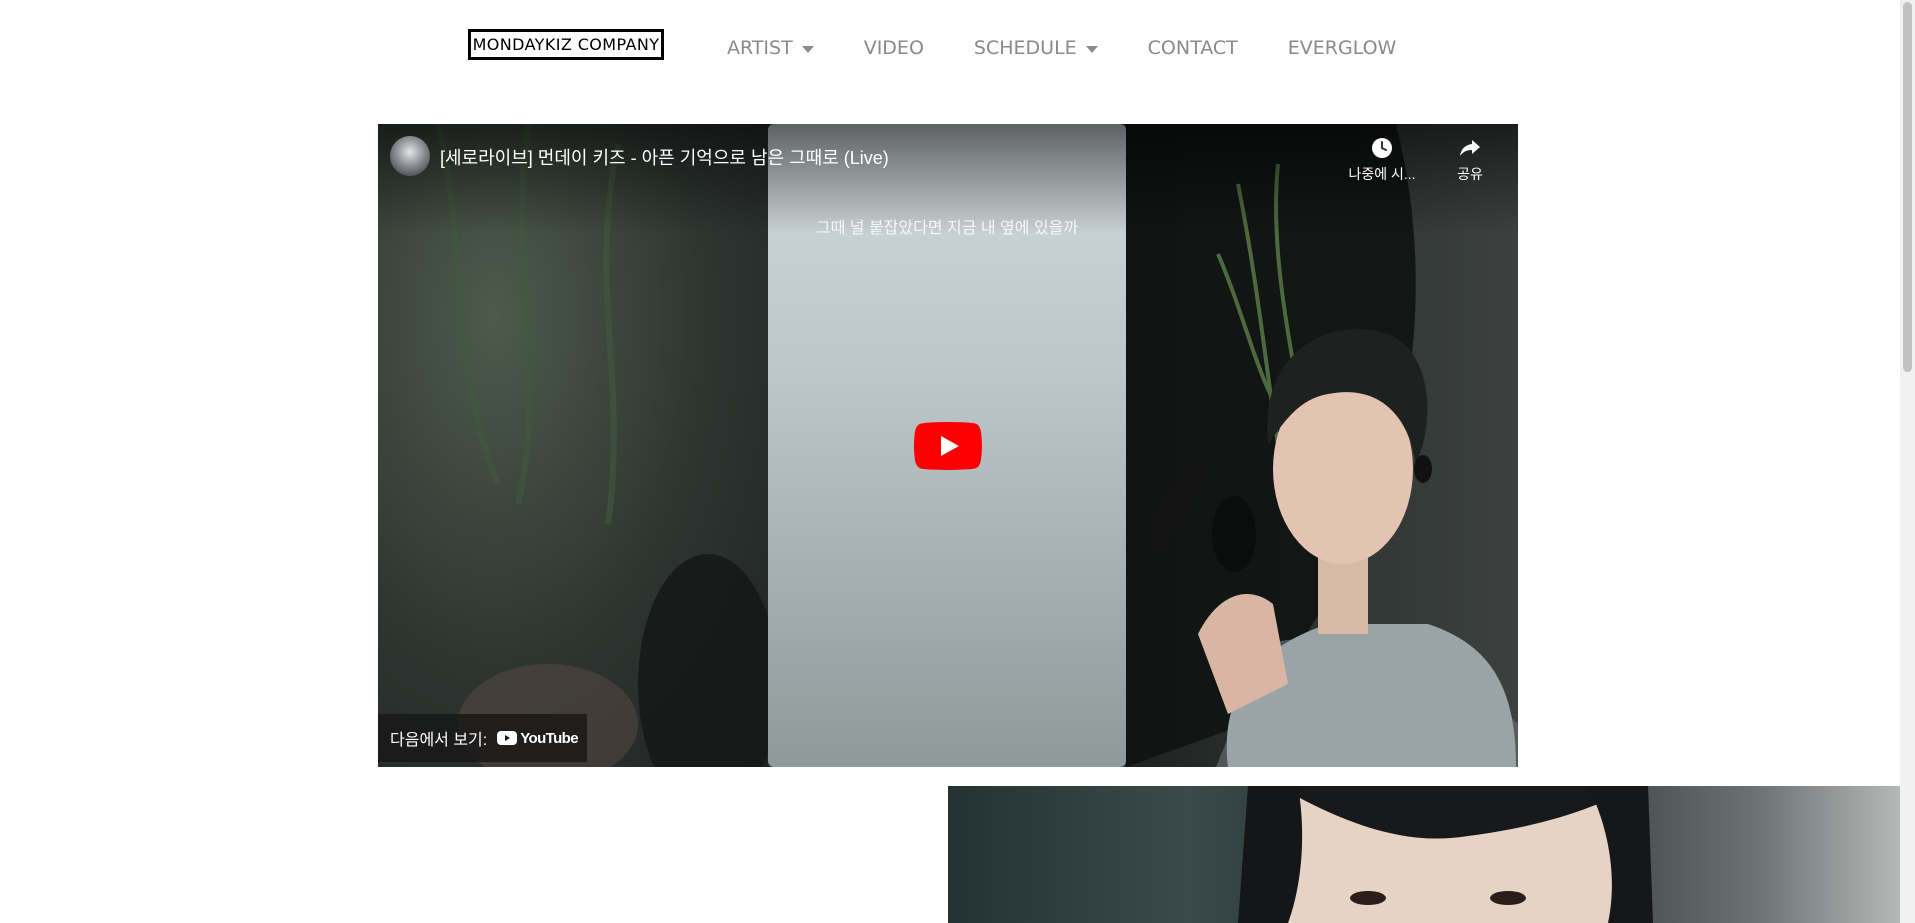  I want to click on nav-item-label: VIDEO, so click(893, 48).